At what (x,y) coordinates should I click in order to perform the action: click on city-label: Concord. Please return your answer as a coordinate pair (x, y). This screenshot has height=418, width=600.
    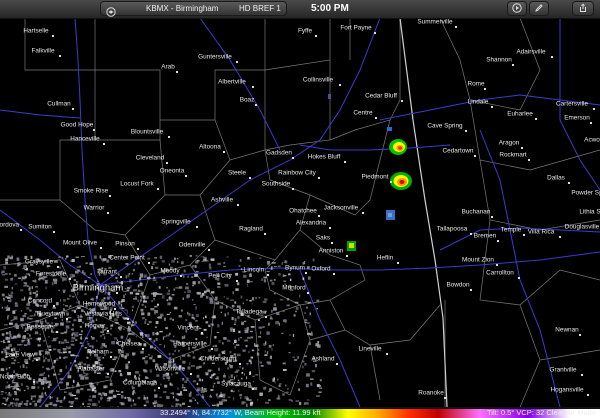
    Looking at the image, I should click on (40, 301).